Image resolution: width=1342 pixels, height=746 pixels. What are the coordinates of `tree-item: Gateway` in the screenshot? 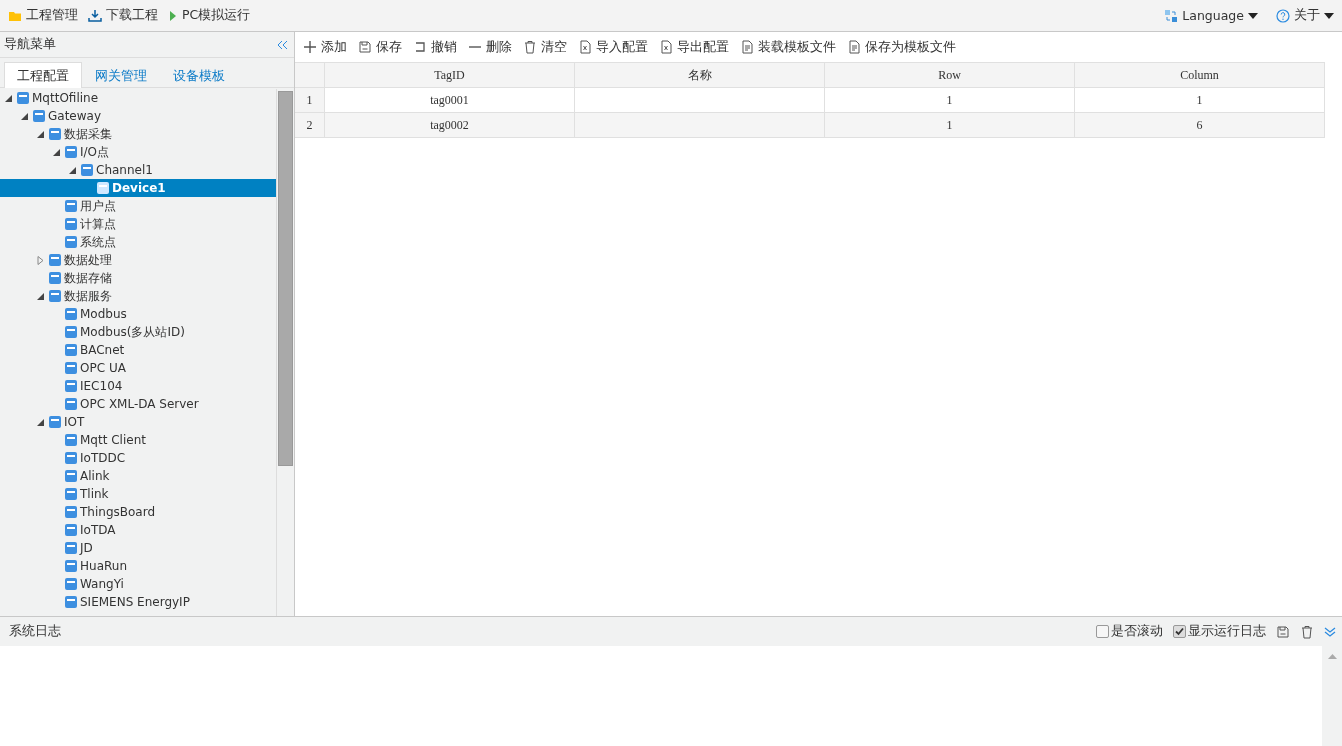 It's located at (138, 116).